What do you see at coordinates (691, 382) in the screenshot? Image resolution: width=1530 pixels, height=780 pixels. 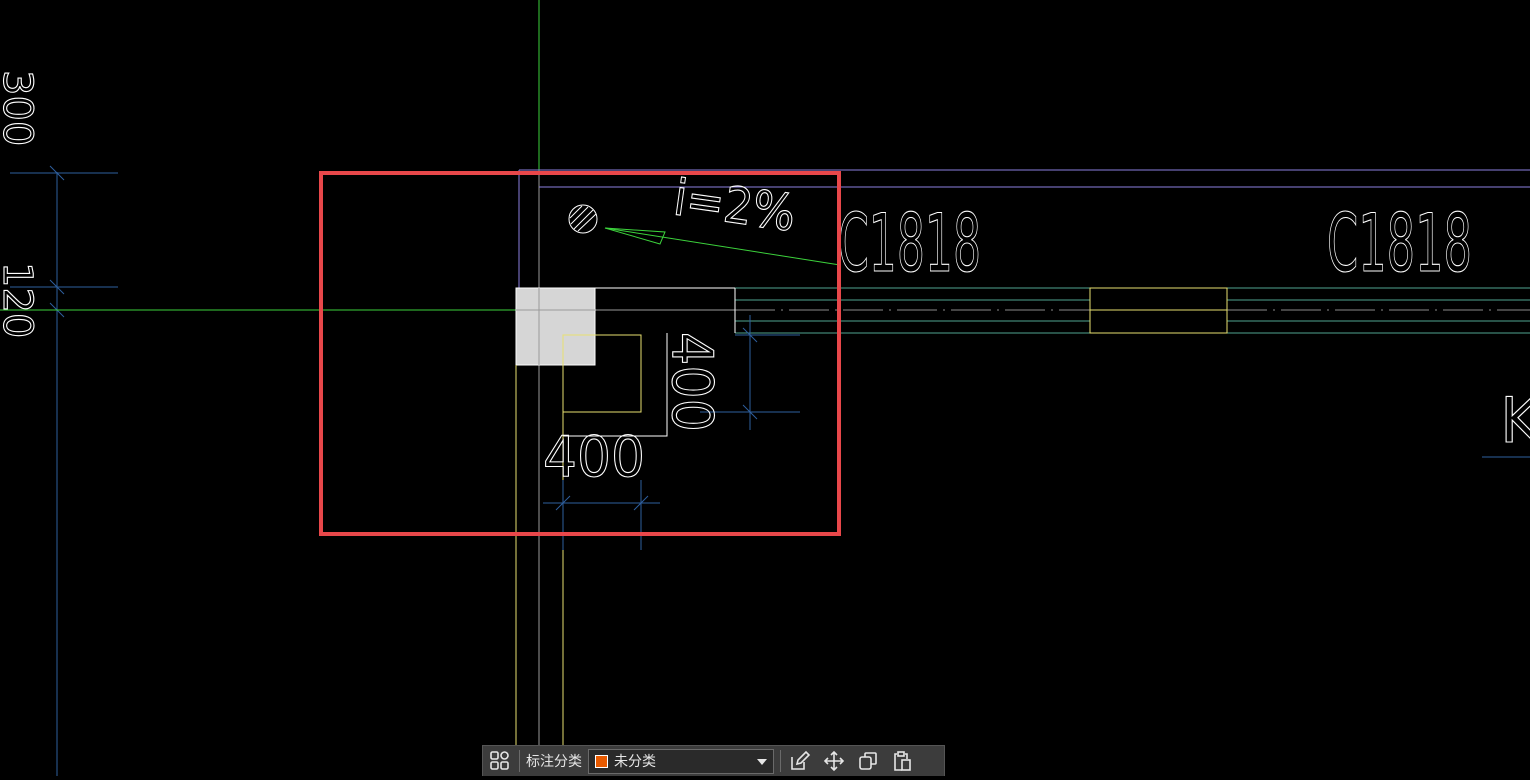 I see `dim-vertical-text: 400` at bounding box center [691, 382].